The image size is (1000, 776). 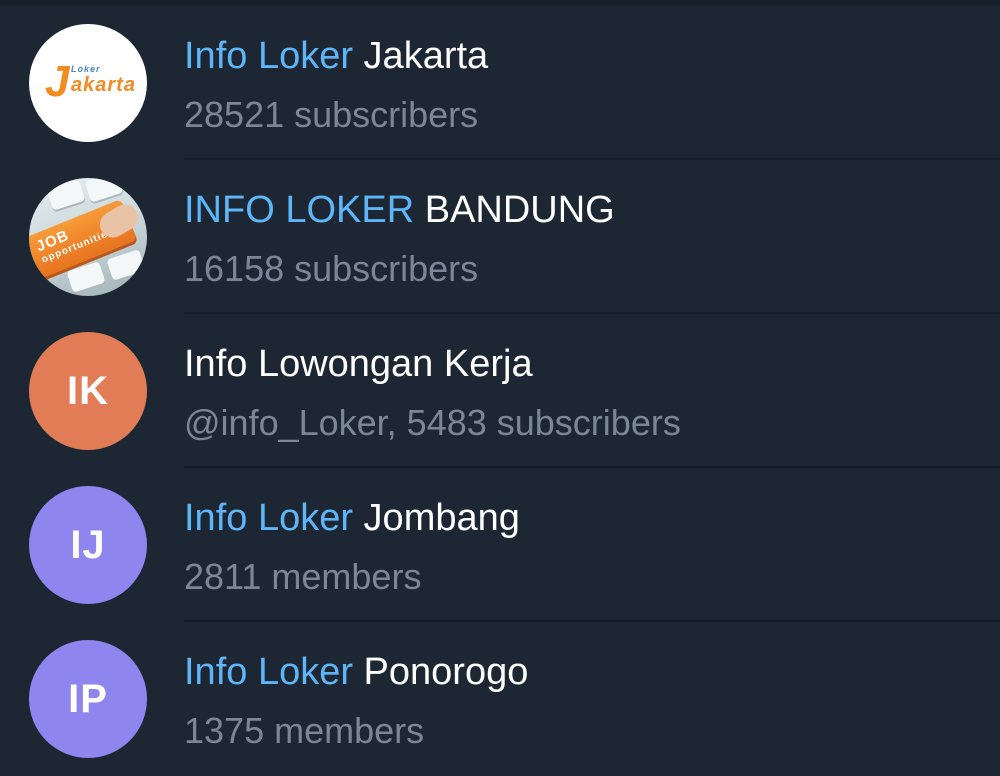 I want to click on chat-title: Info Lowongan Kerja, so click(x=358, y=364).